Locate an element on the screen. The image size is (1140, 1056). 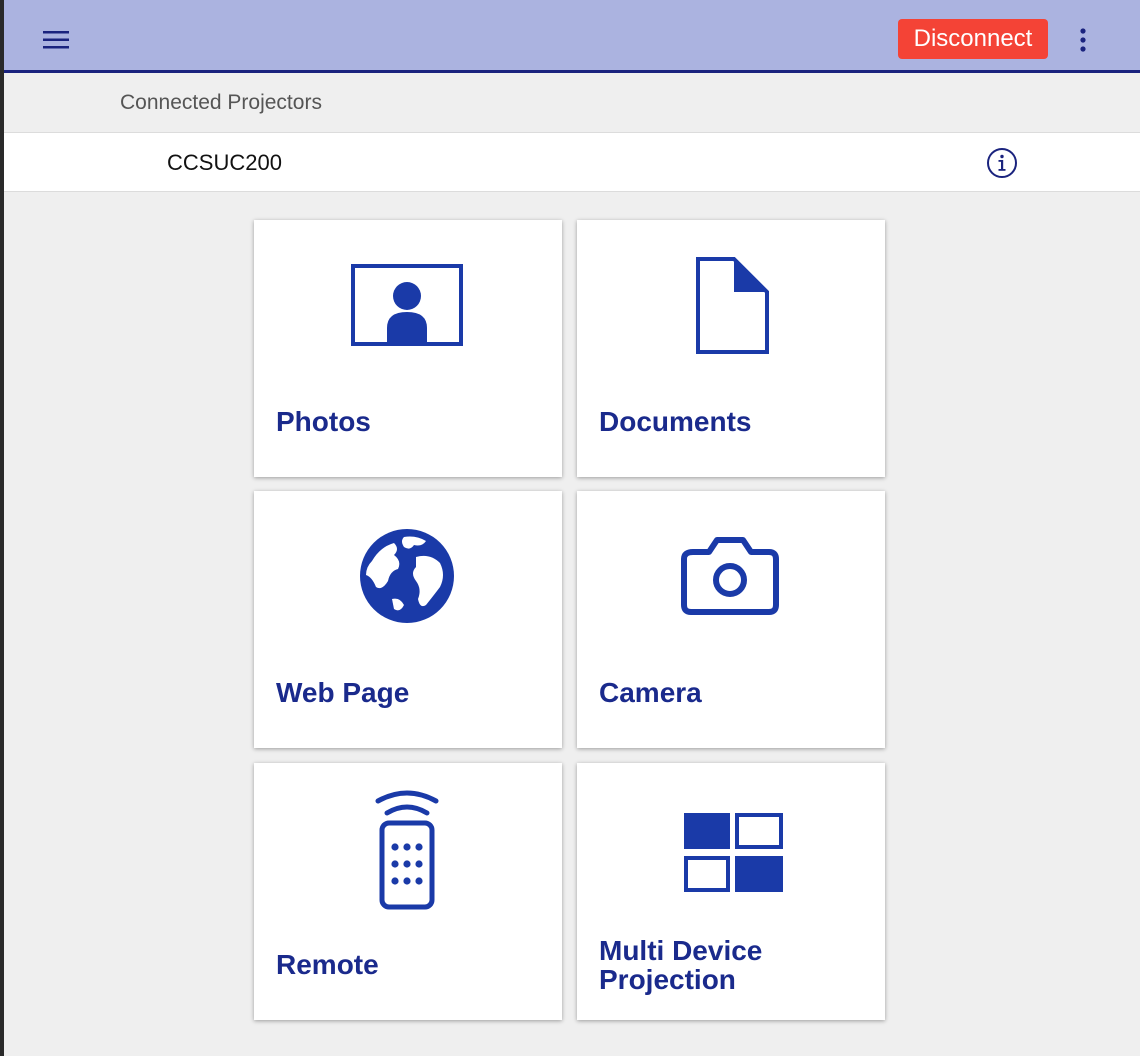
photo-icon is located at coordinates (407, 305).